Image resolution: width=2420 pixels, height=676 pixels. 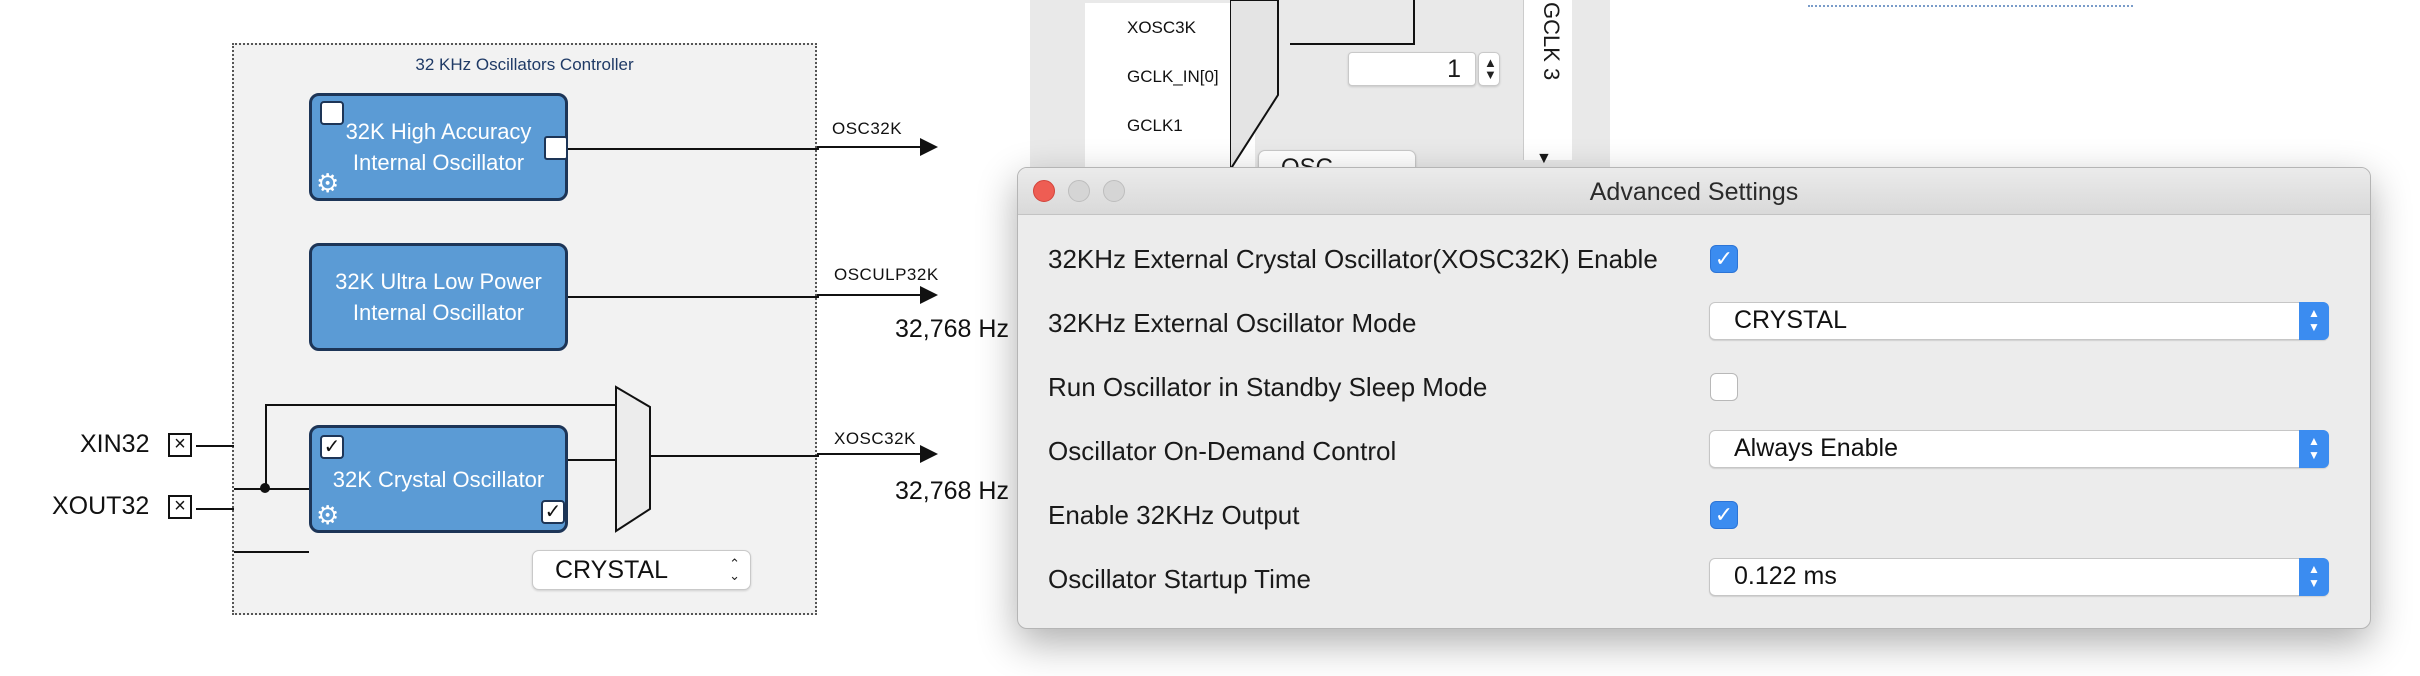 What do you see at coordinates (2019, 577) in the screenshot?
I see `startup-time-select: 0.122 ms ▲ ▼` at bounding box center [2019, 577].